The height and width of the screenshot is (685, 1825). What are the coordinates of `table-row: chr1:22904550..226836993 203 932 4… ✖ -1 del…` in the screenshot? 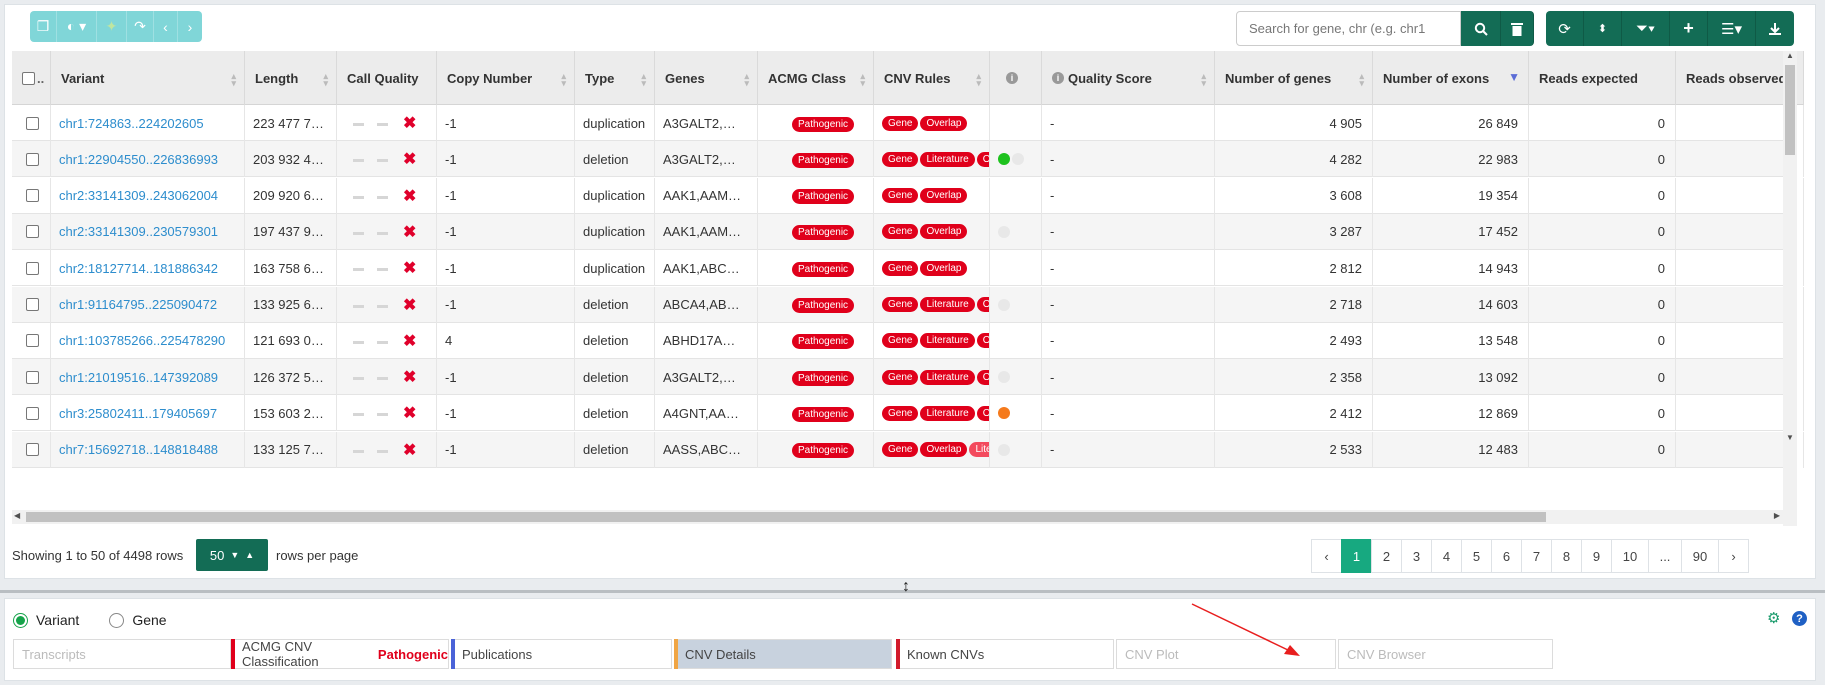 It's located at (908, 159).